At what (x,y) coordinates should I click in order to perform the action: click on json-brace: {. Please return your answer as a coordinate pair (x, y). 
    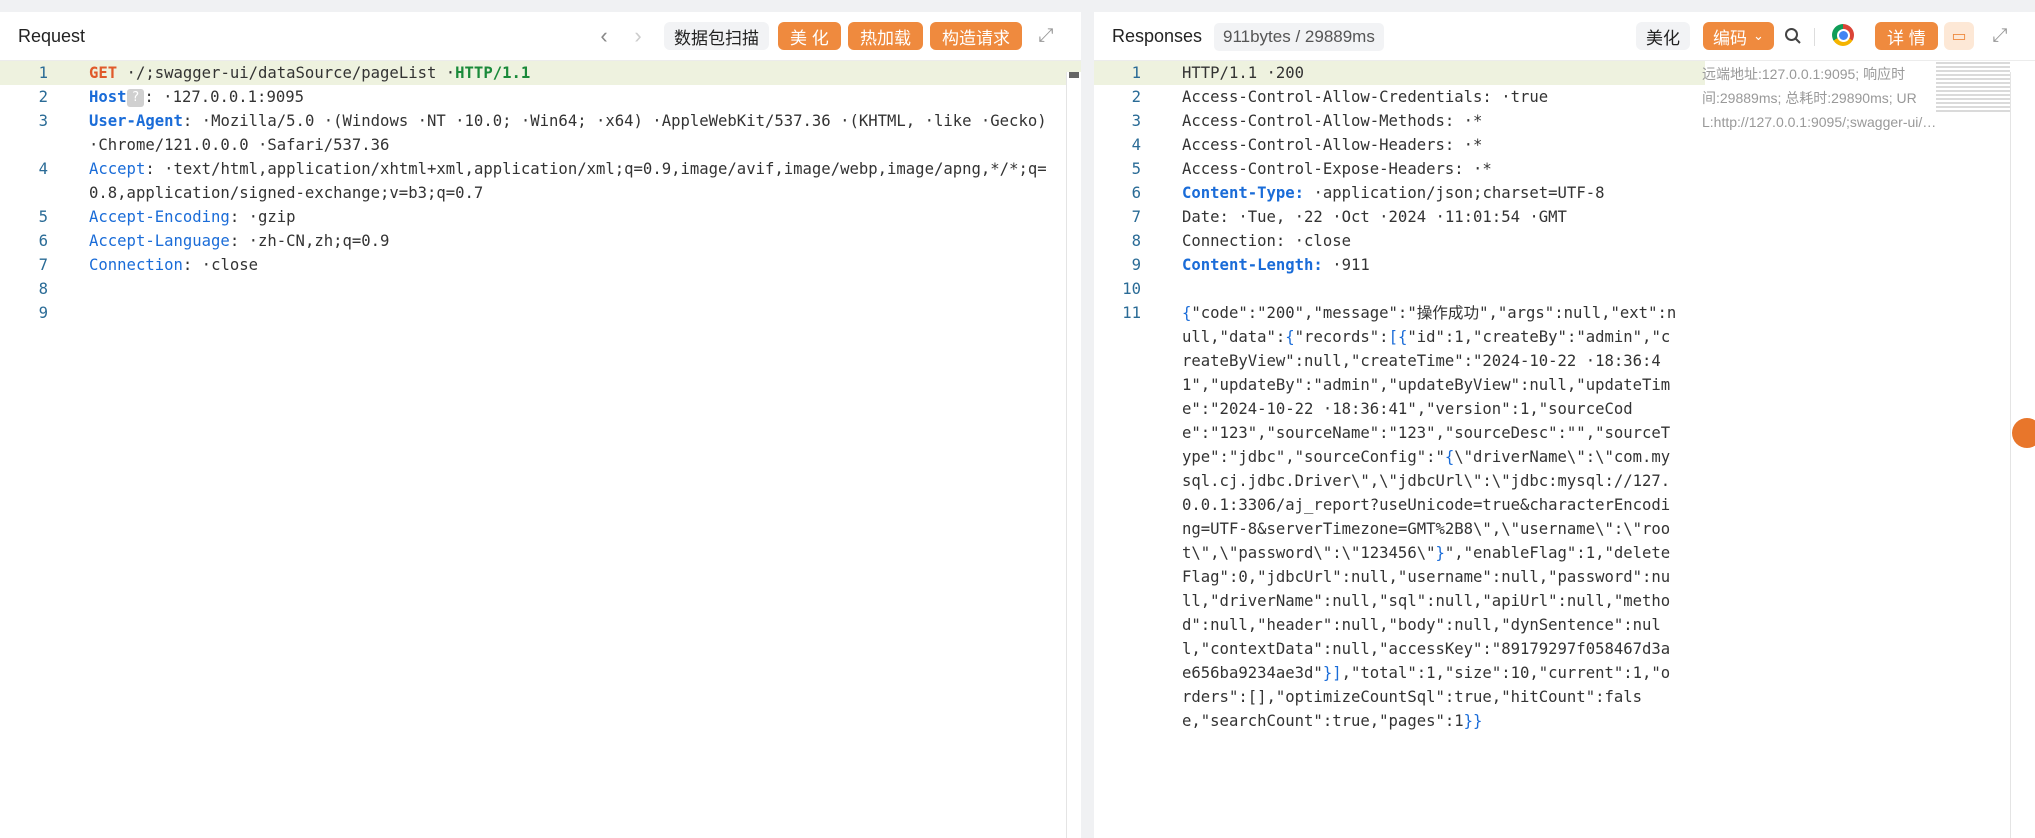
    Looking at the image, I should click on (1187, 313).